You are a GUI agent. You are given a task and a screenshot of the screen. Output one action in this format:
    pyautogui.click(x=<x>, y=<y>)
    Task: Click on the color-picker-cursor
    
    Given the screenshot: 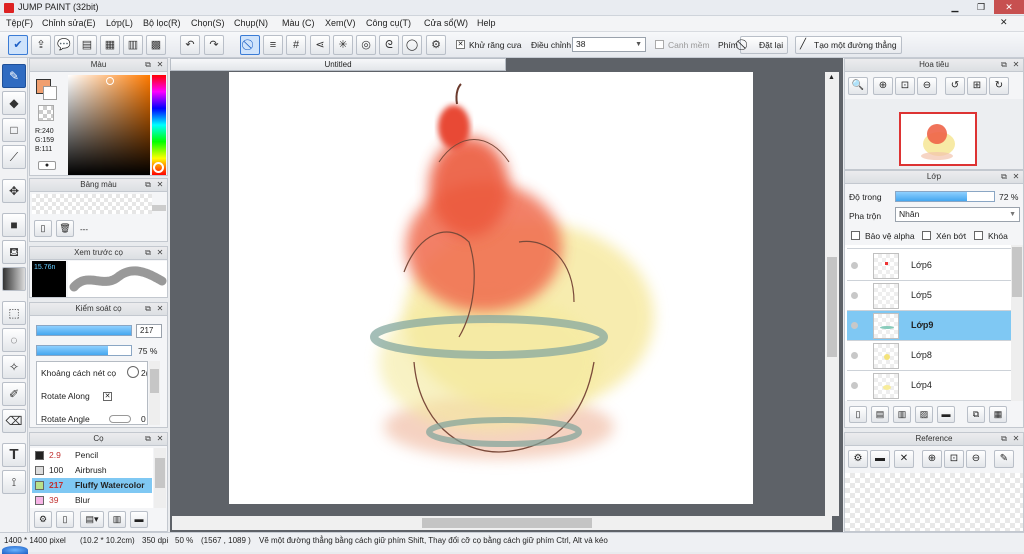 What is the action you would take?
    pyautogui.click(x=110, y=81)
    